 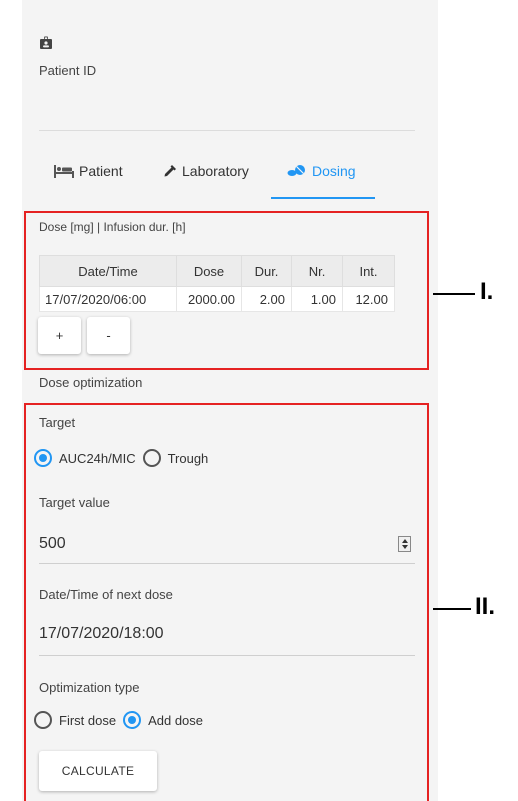 What do you see at coordinates (101, 634) in the screenshot?
I see `next-dose-input: 17/07/2020/18:00` at bounding box center [101, 634].